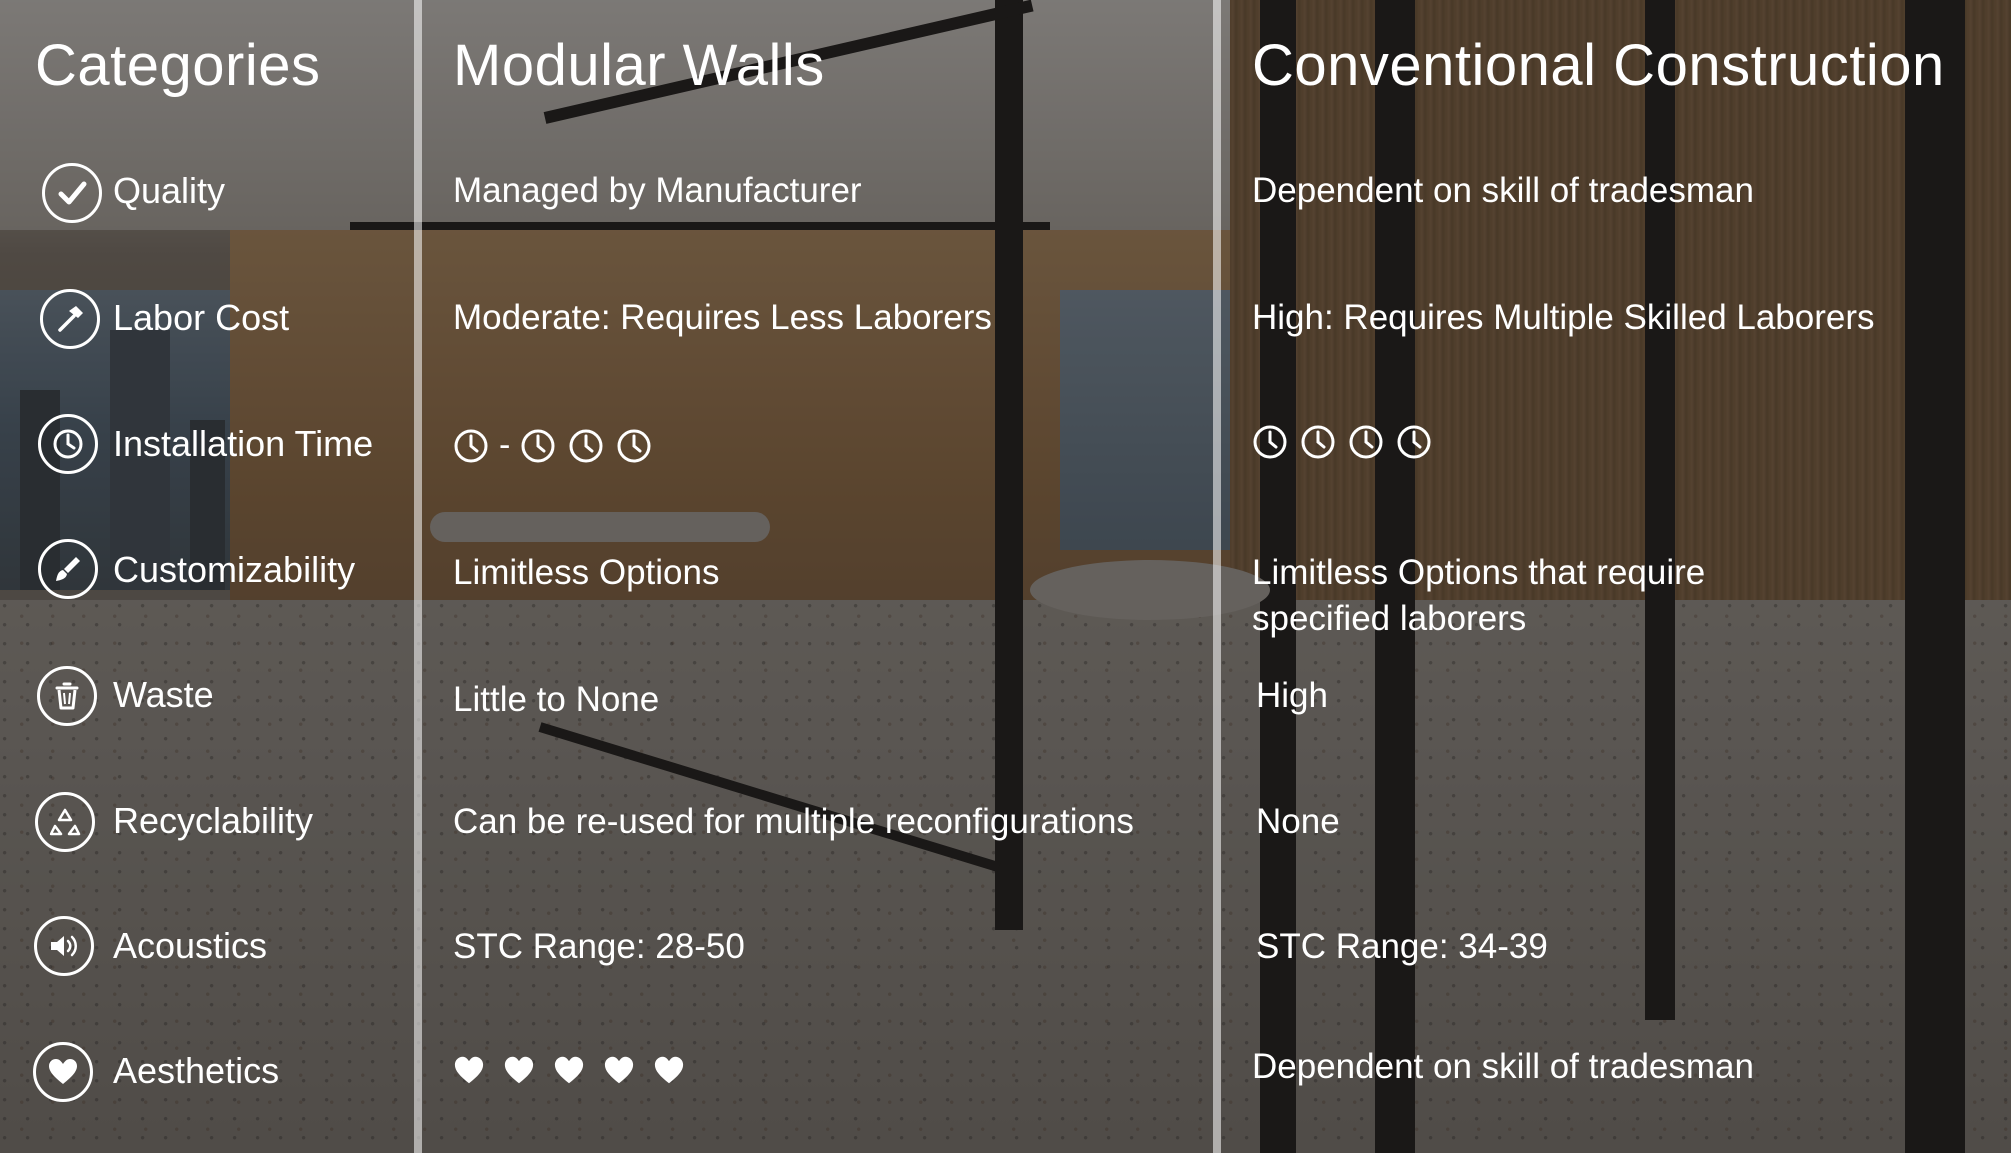 This screenshot has height=1153, width=2011. What do you see at coordinates (1217, 576) in the screenshot?
I see `column-divider-right` at bounding box center [1217, 576].